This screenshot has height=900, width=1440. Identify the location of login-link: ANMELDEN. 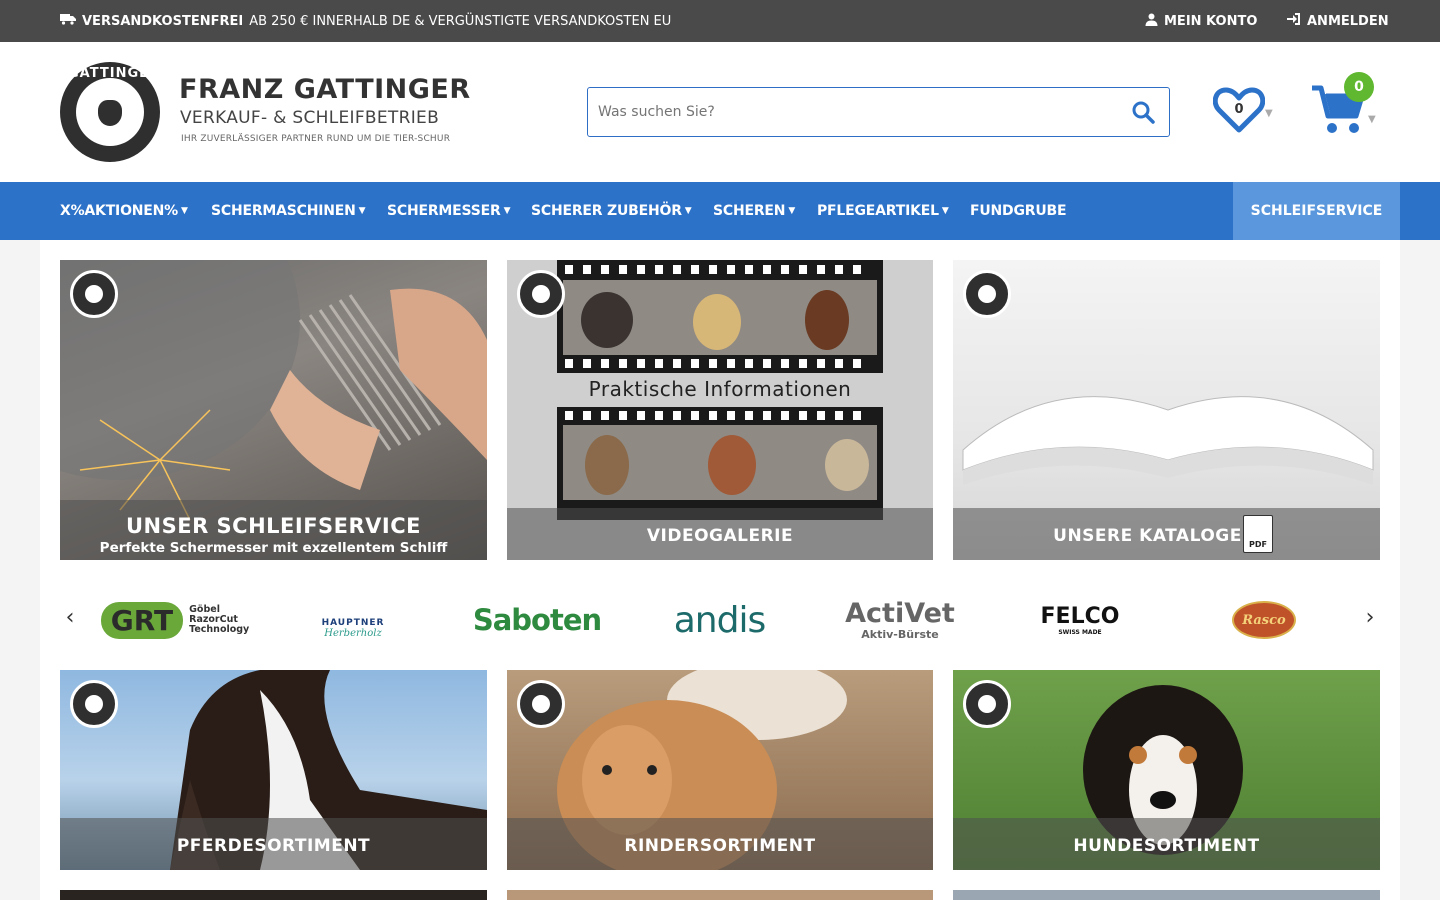
(1338, 21).